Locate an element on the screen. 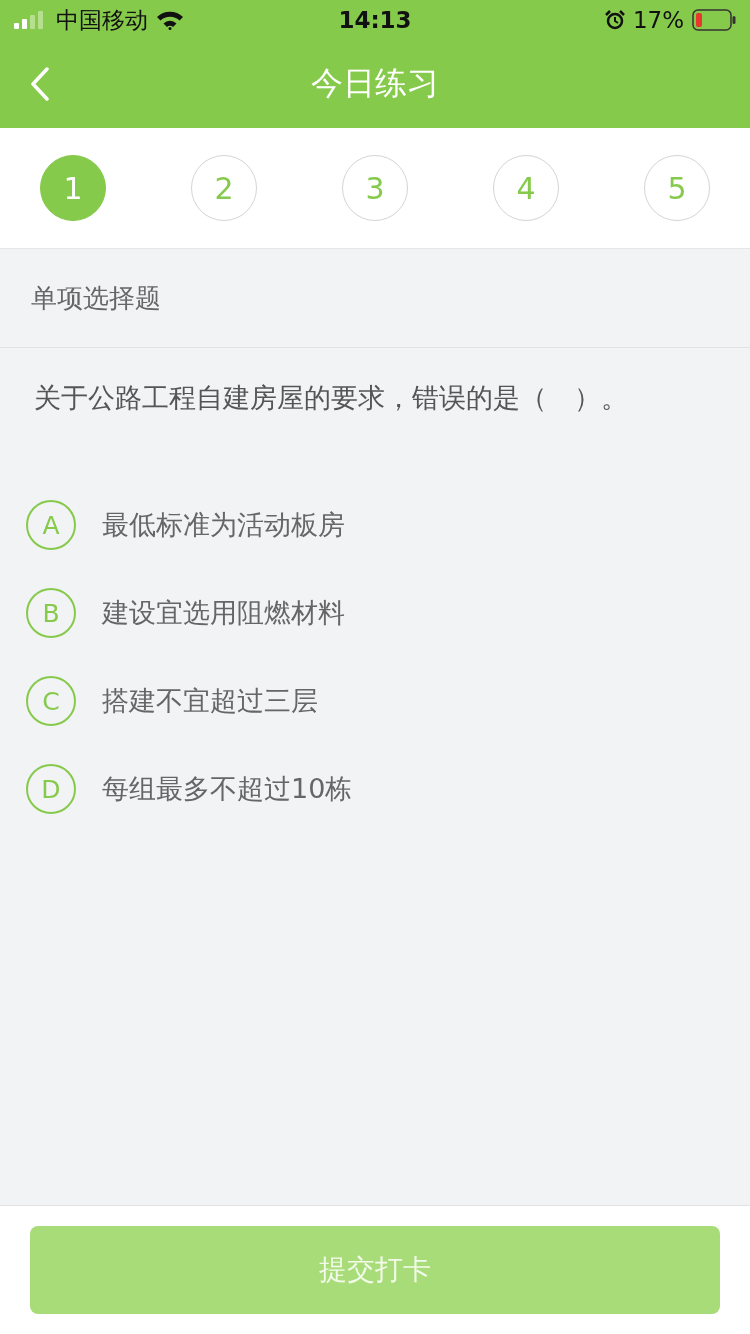  status-time: 14:13 is located at coordinates (375, 20).